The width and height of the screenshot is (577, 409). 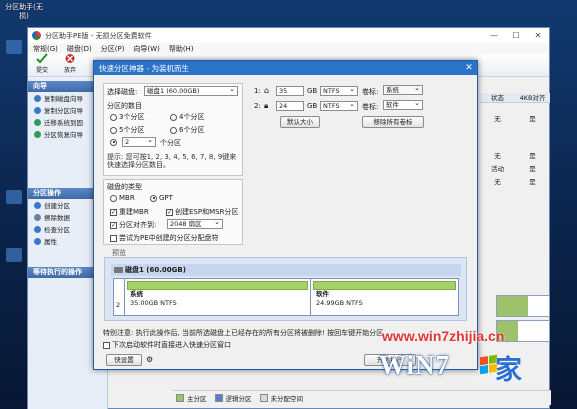 I want to click on properties-icon, so click(x=37, y=241).